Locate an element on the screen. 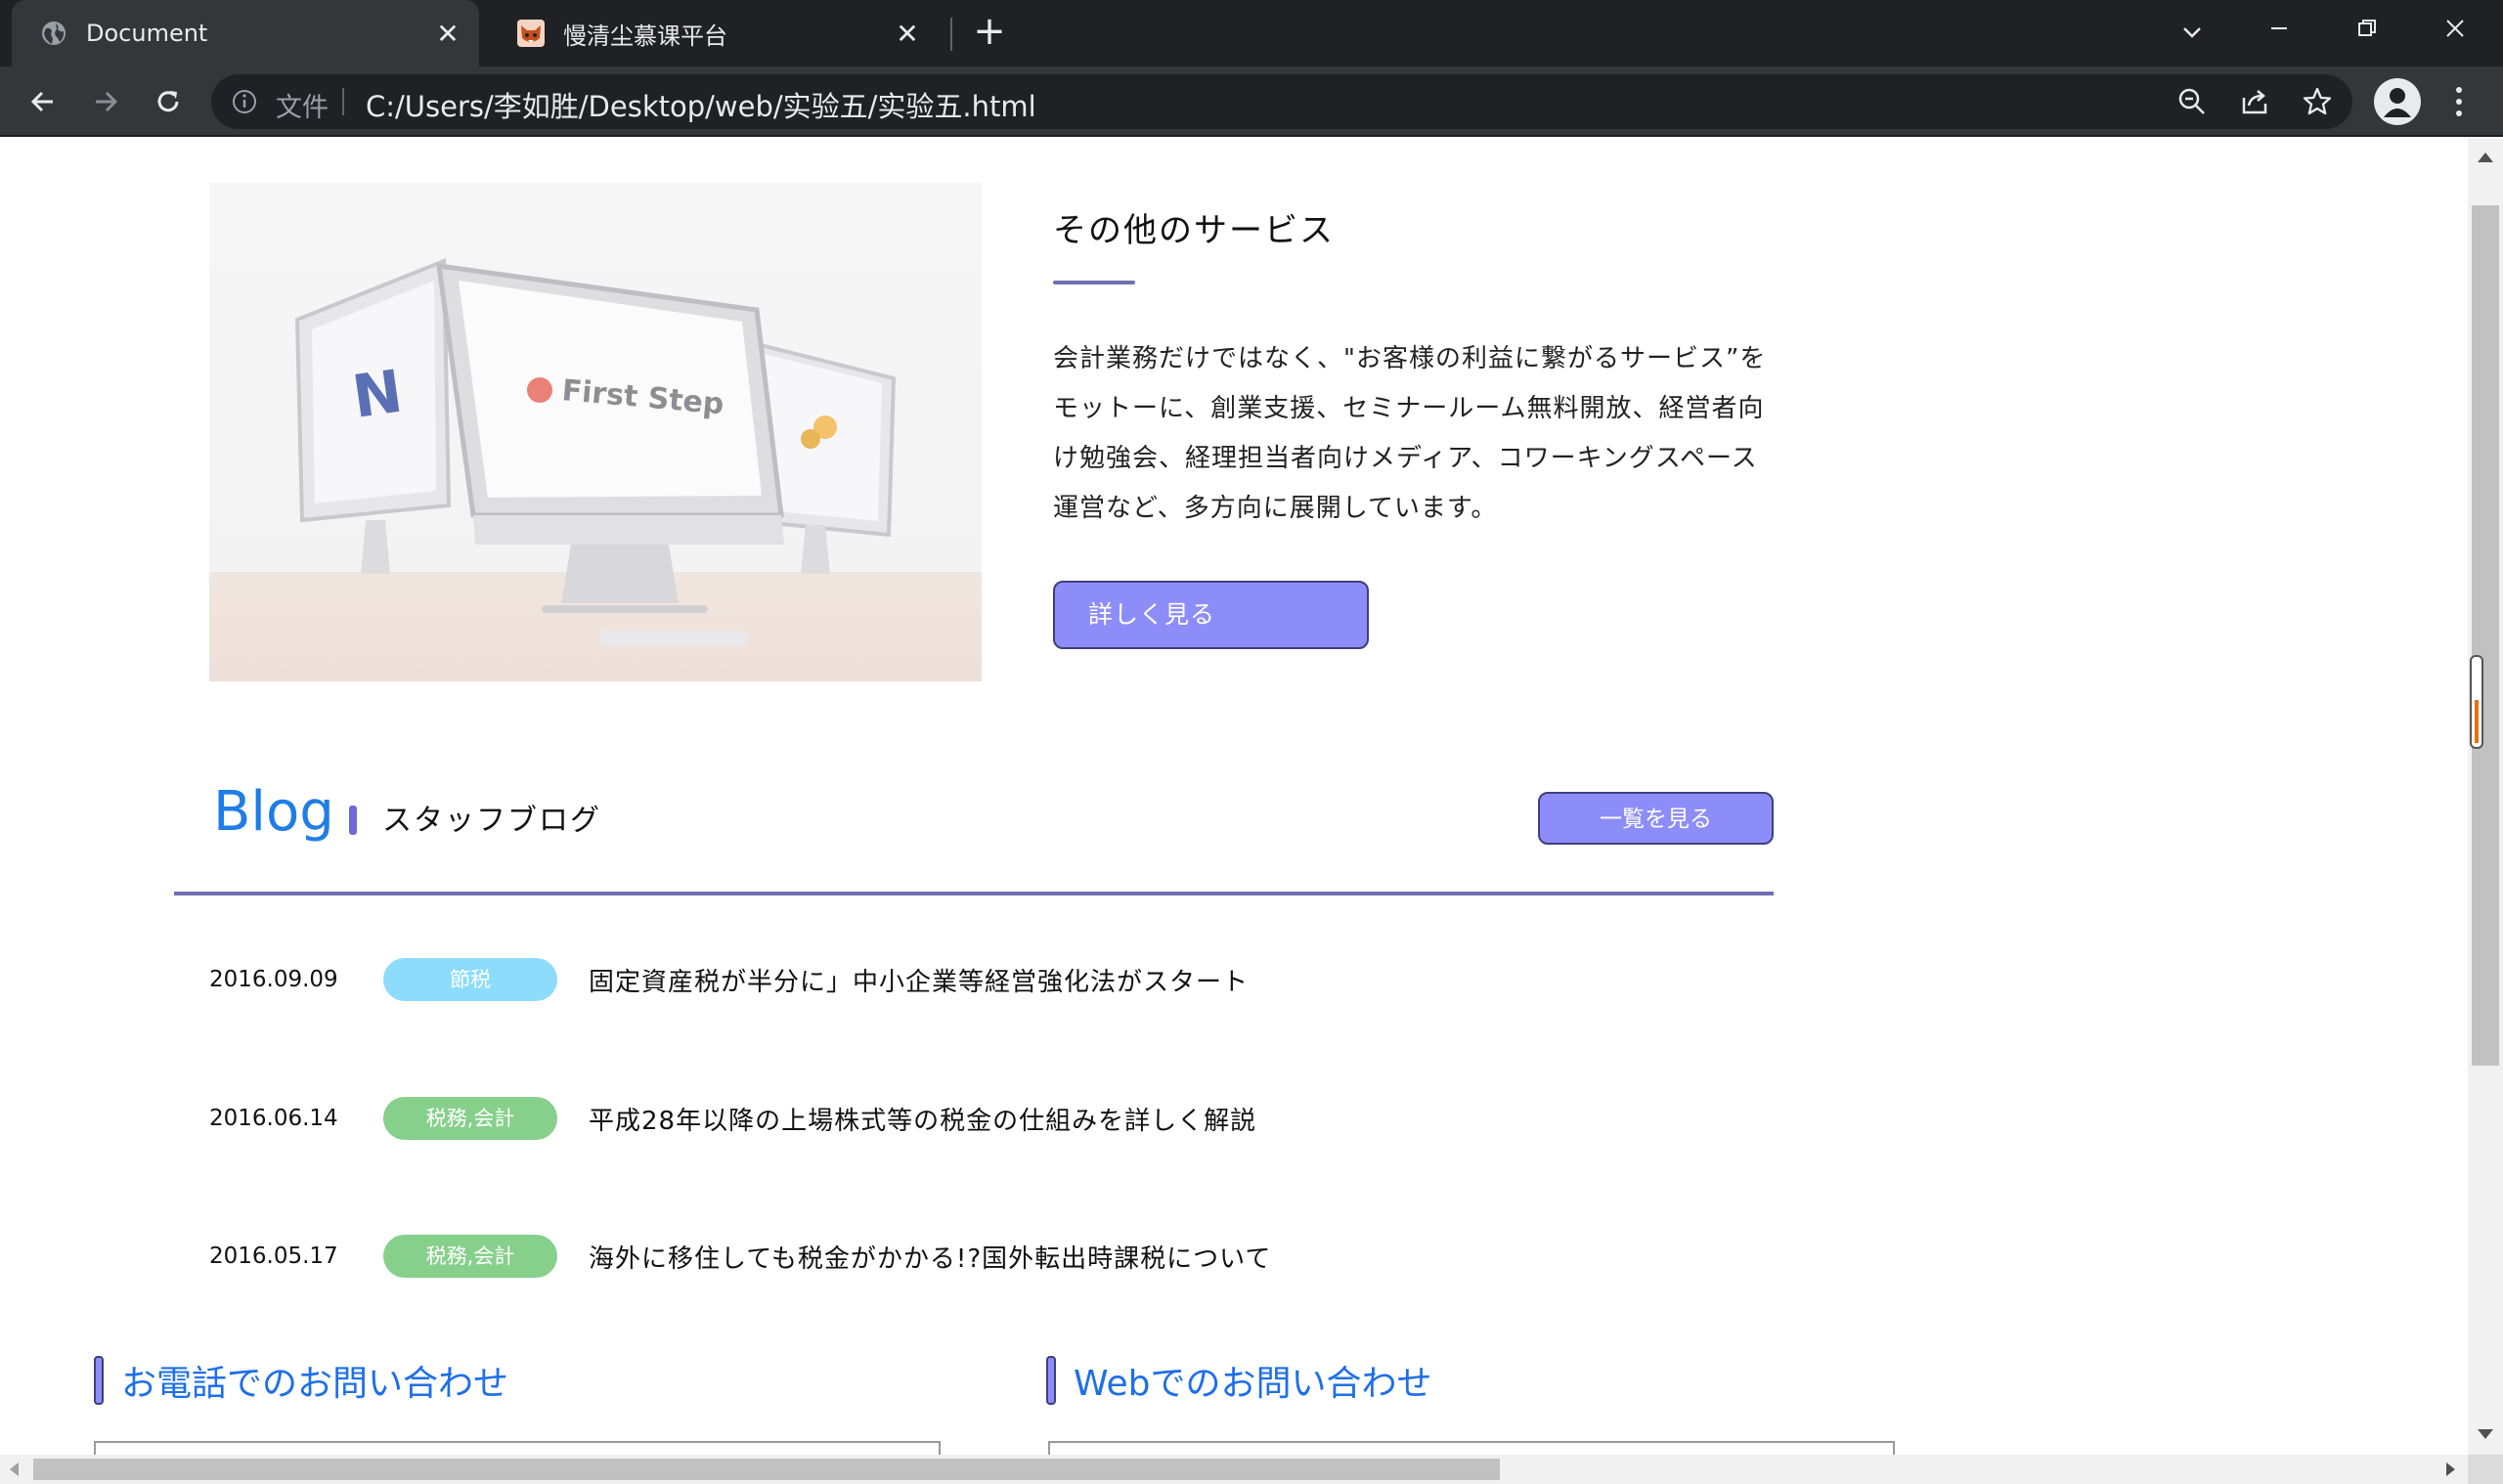  blog-subheading: スタッフブログ is located at coordinates (491, 821).